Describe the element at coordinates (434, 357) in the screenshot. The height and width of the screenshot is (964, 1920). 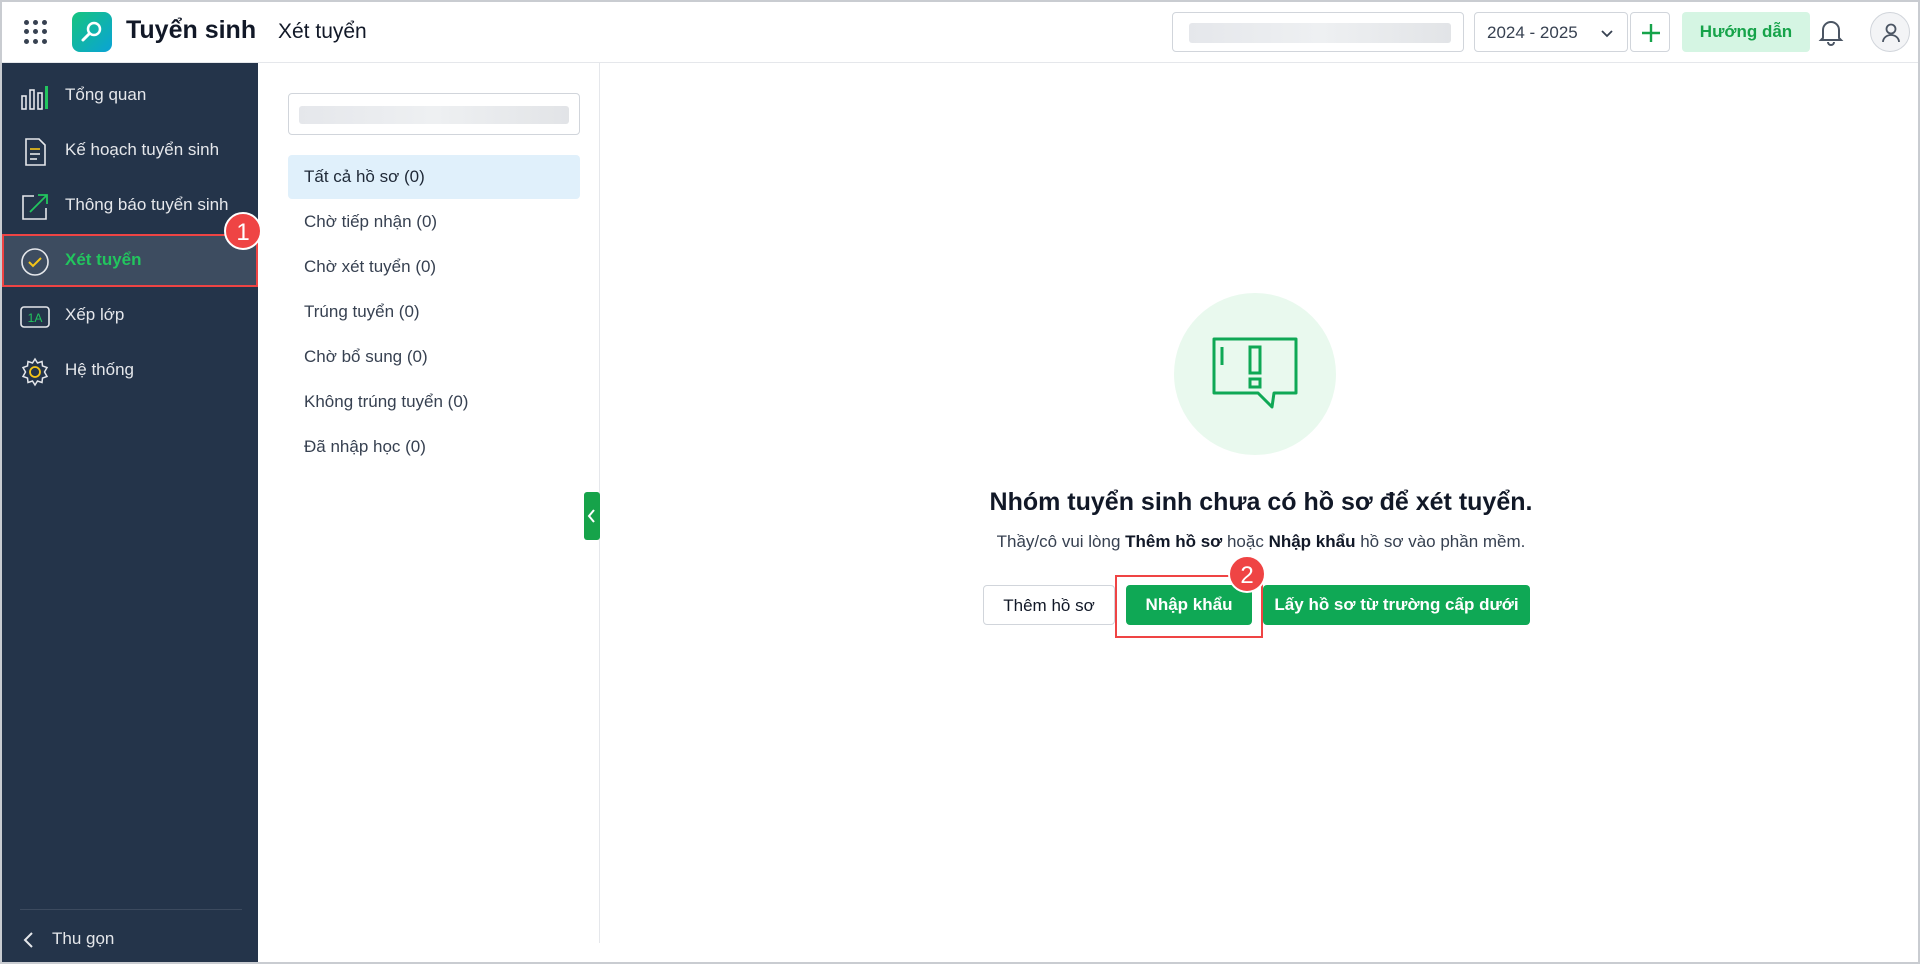
I see `filter-pending-supplement: Chờ bổ sung (0)` at that location.